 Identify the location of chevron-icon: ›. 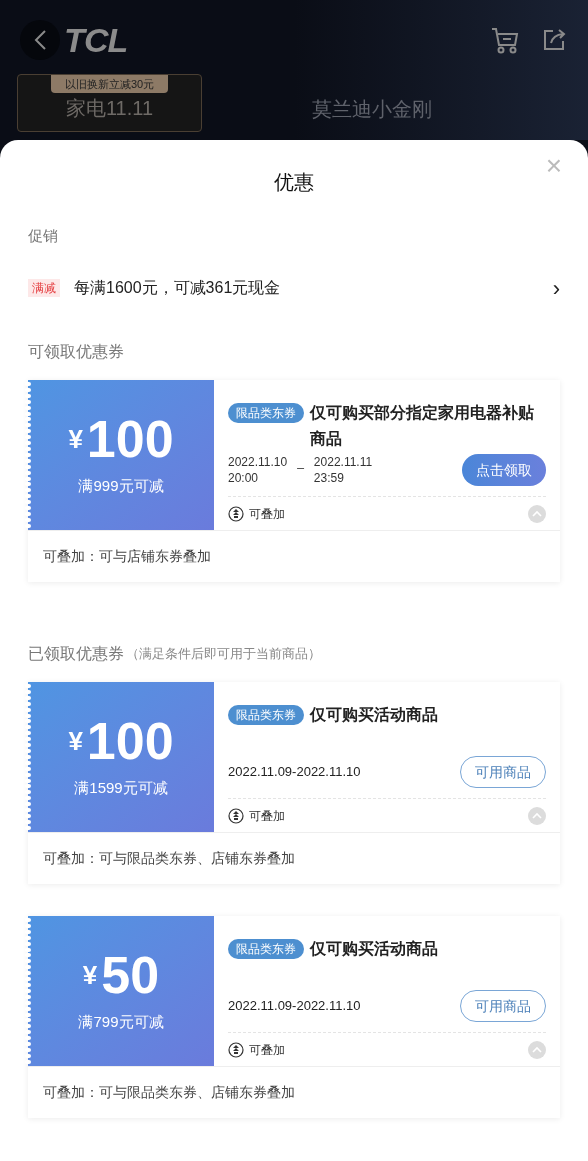
(556, 288).